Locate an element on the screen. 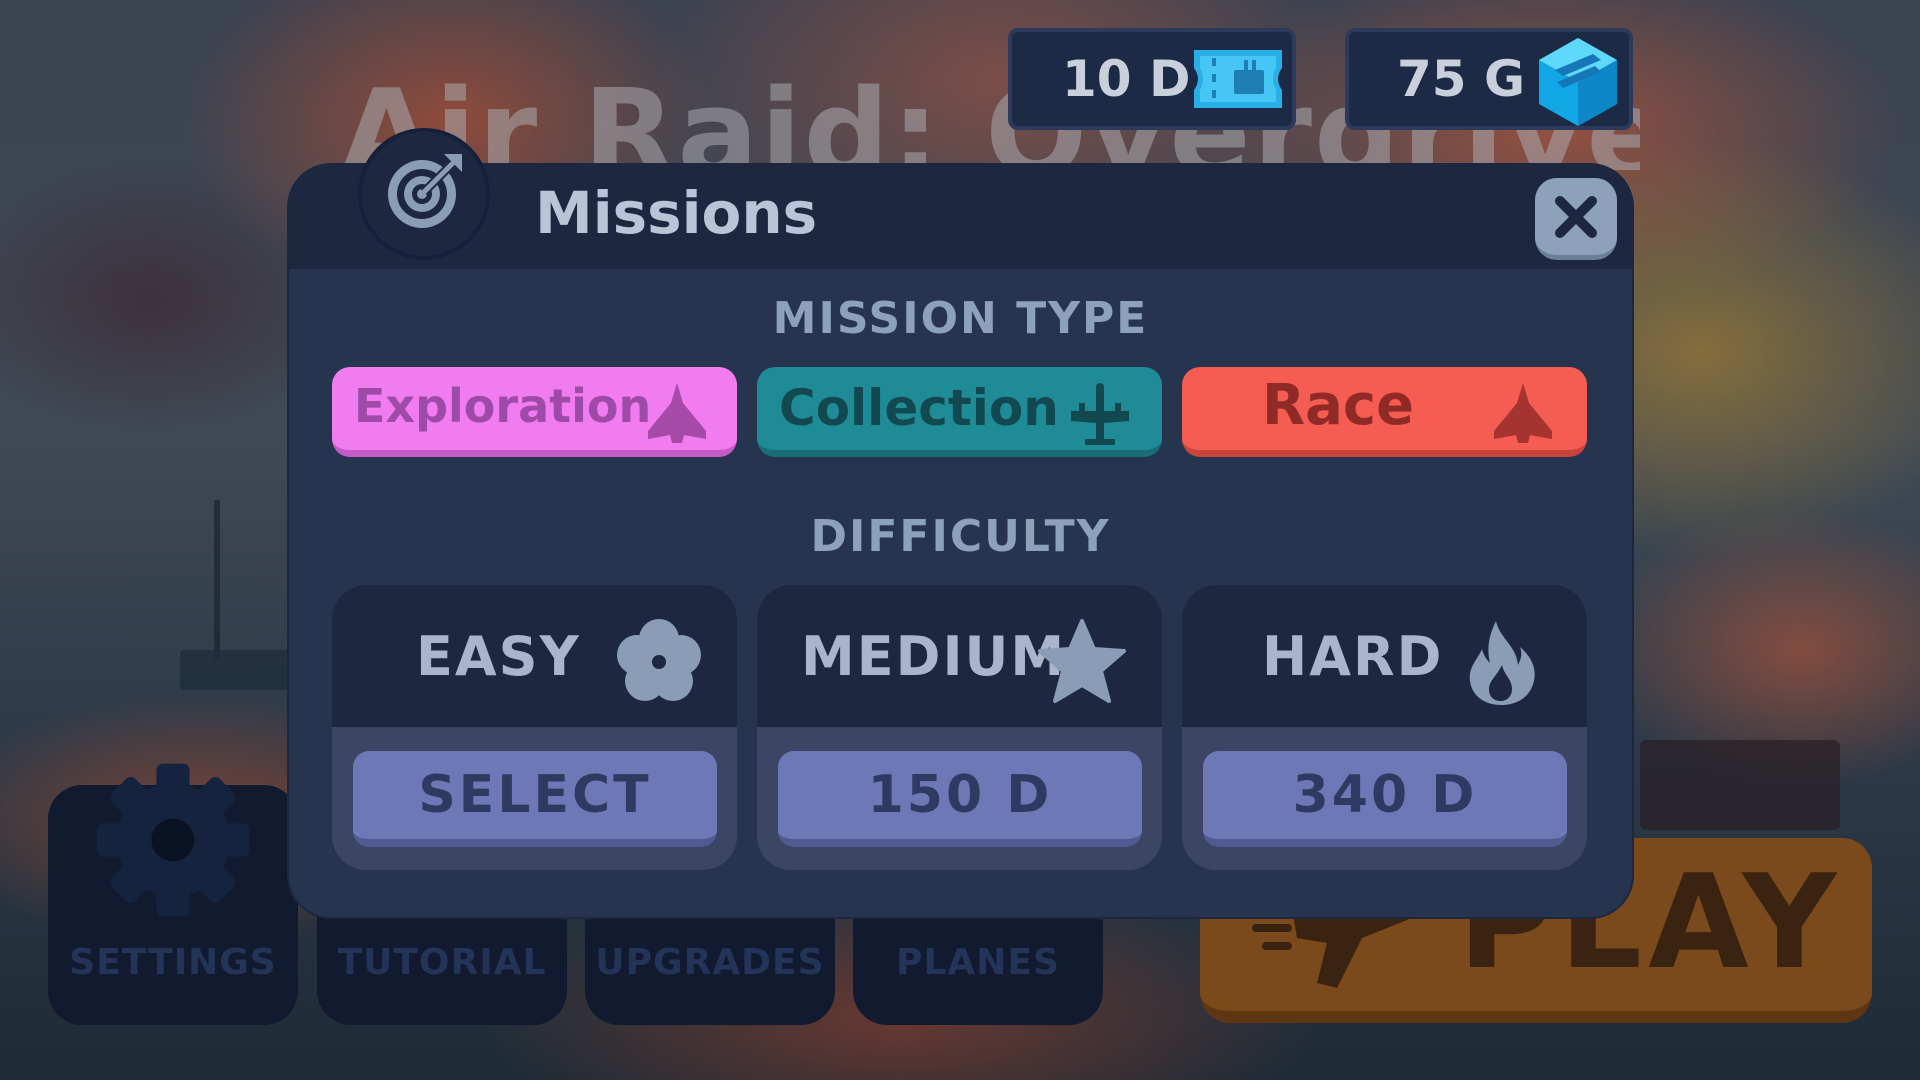  difficulty-header: MEDIUM is located at coordinates (959, 656).